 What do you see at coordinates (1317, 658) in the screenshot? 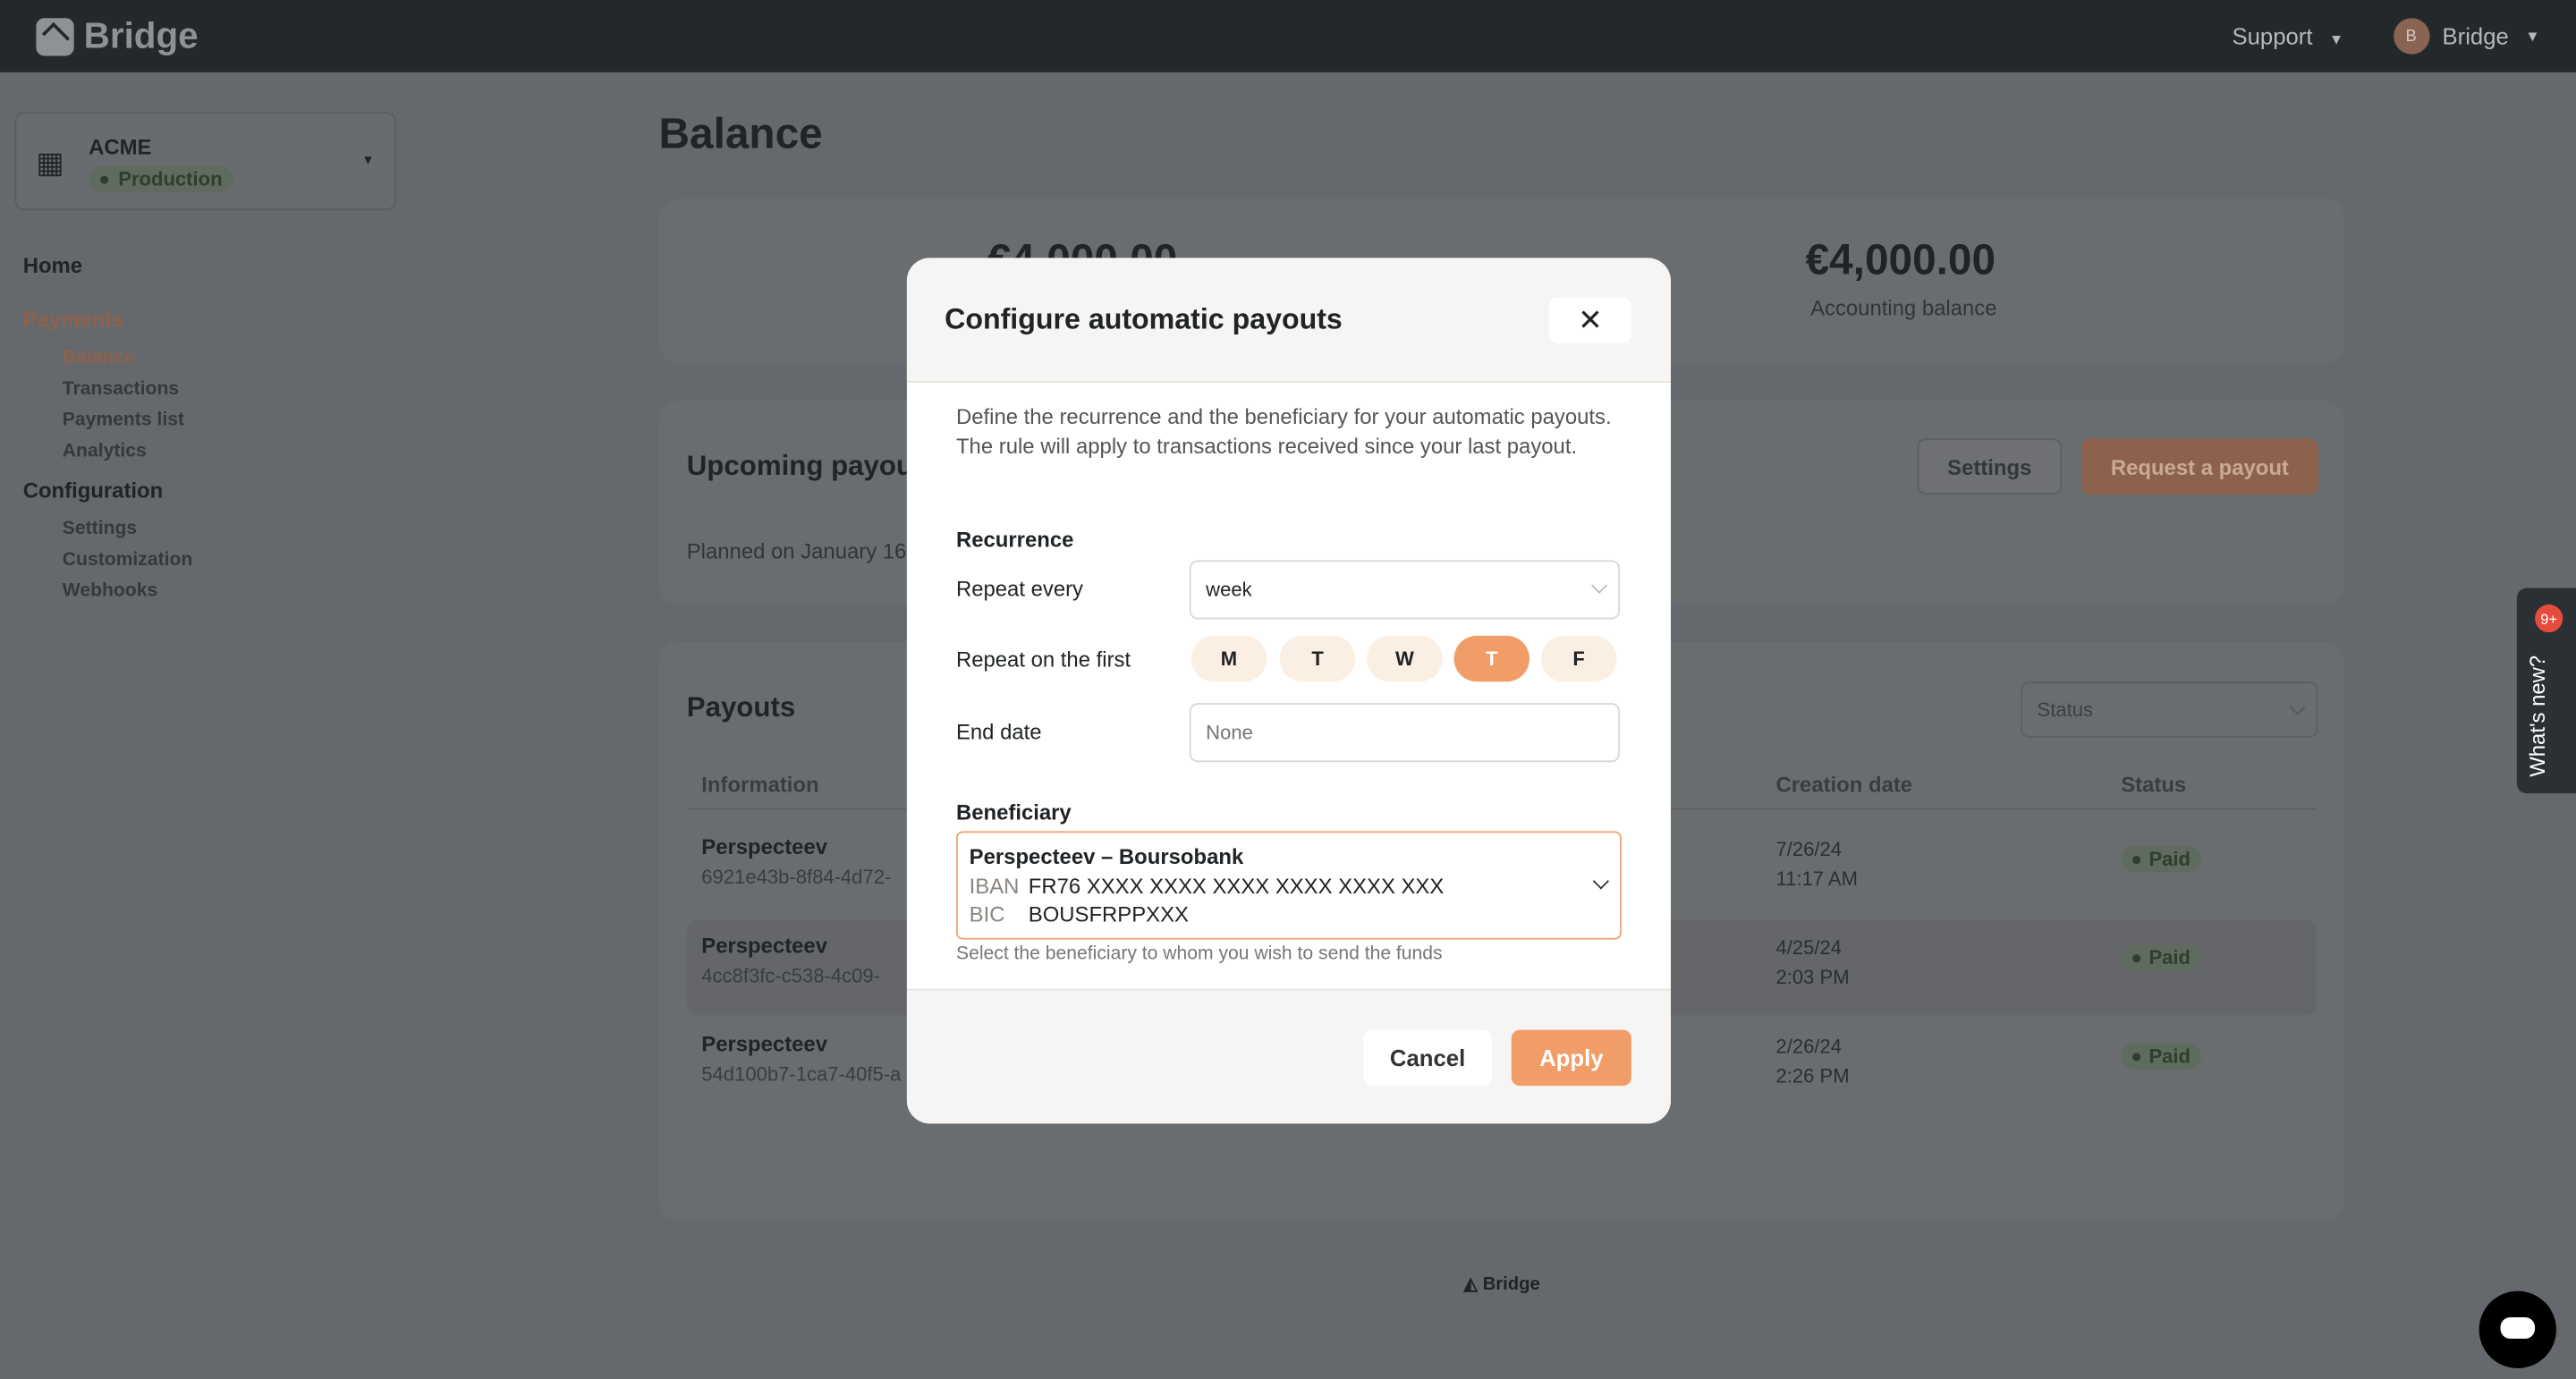
I see `day-tuesday: T` at bounding box center [1317, 658].